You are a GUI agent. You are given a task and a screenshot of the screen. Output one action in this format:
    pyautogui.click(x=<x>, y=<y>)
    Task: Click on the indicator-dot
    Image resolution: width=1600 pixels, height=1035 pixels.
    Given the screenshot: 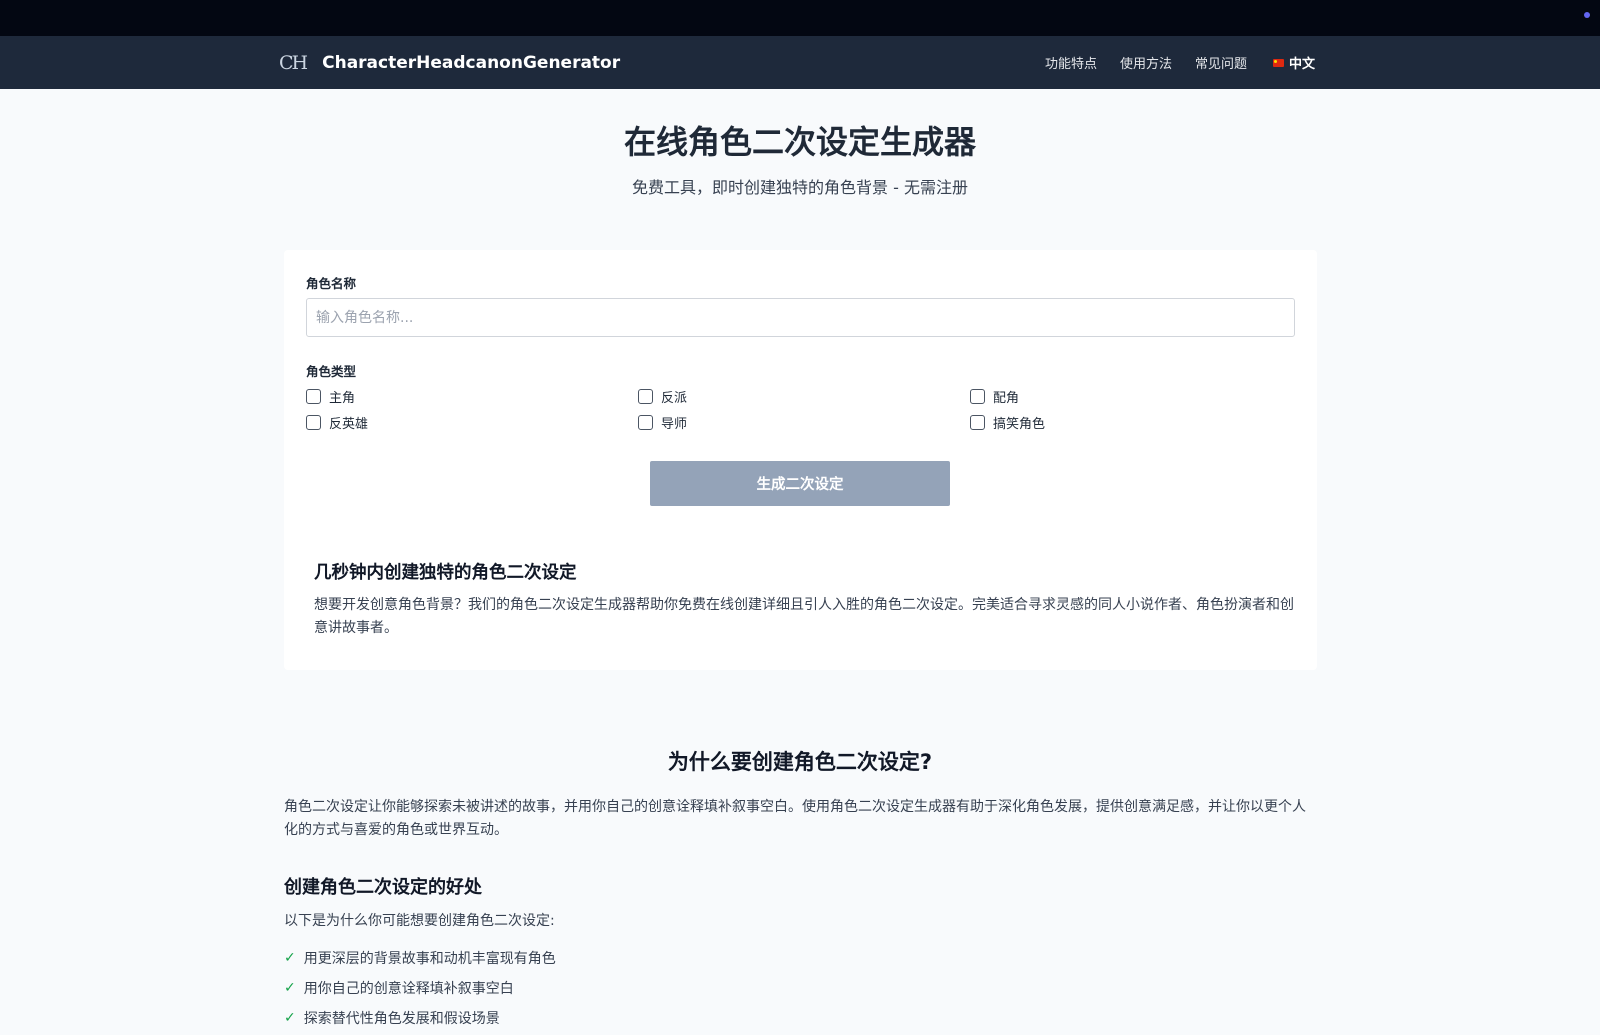 What is the action you would take?
    pyautogui.click(x=1587, y=15)
    